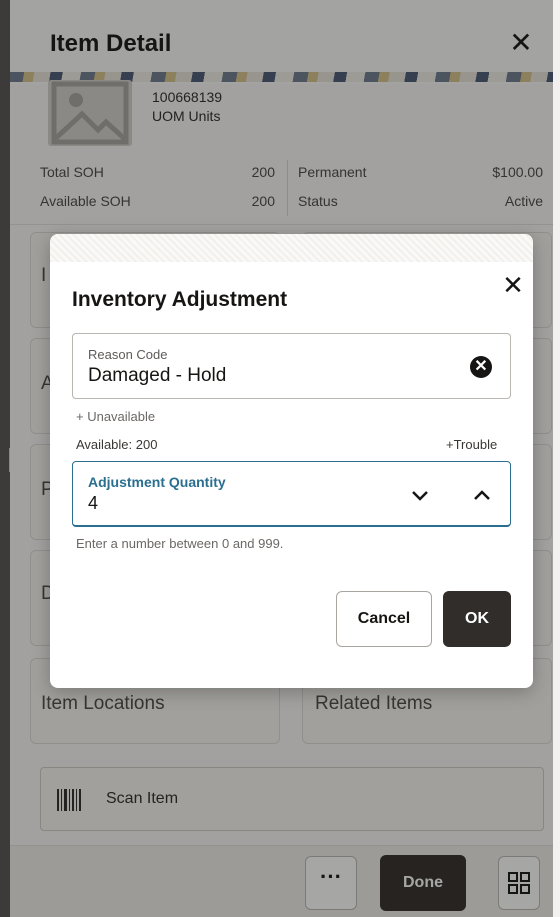 The height and width of the screenshot is (917, 560). What do you see at coordinates (93, 503) in the screenshot?
I see `adjustment-quantity-value: 4` at bounding box center [93, 503].